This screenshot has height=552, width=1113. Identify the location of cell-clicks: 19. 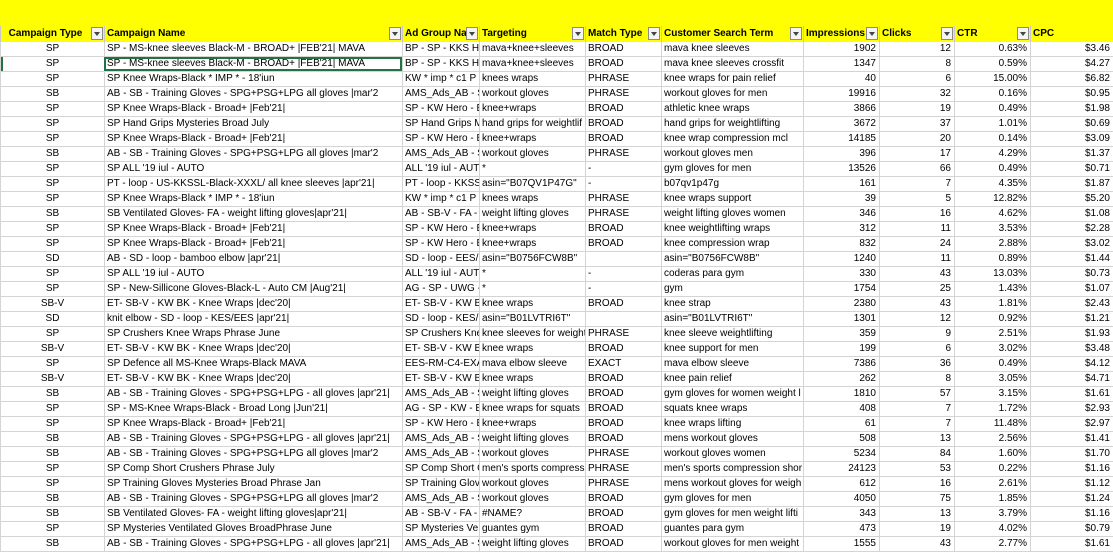
(916, 529).